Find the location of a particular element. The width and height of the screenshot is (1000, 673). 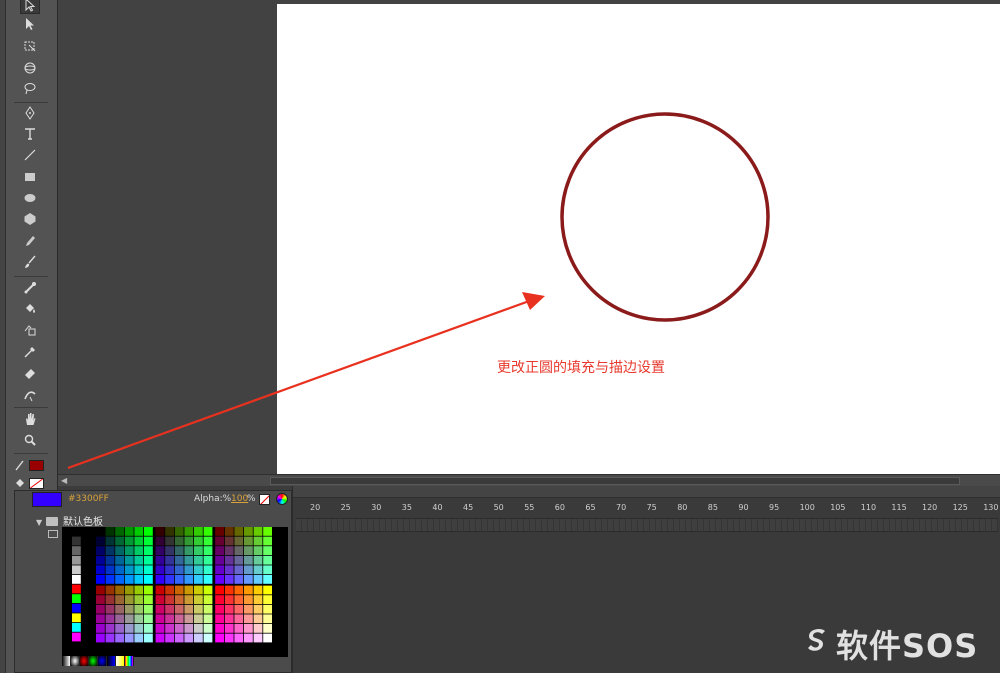

line-icon is located at coordinates (30, 155).